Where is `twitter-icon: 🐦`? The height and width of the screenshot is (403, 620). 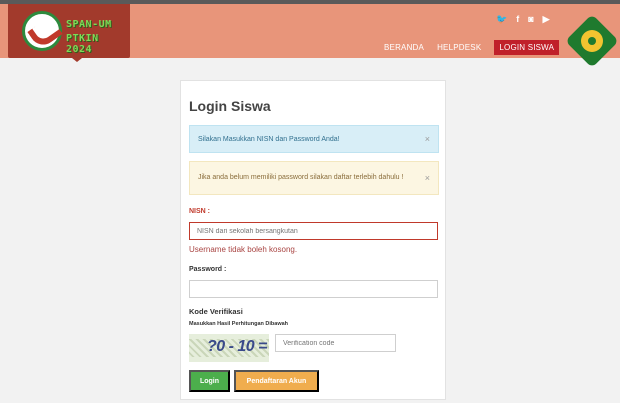
twitter-icon: 🐦 is located at coordinates (501, 19).